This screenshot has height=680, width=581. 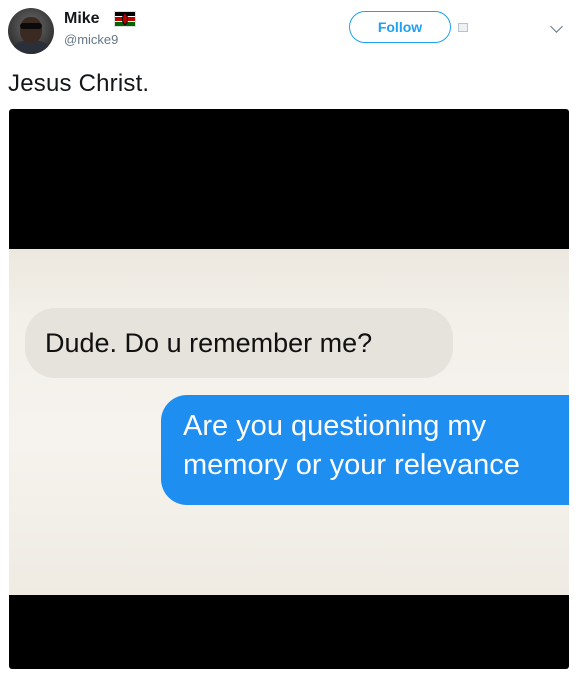 What do you see at coordinates (400, 27) in the screenshot?
I see `follow-button: Follow` at bounding box center [400, 27].